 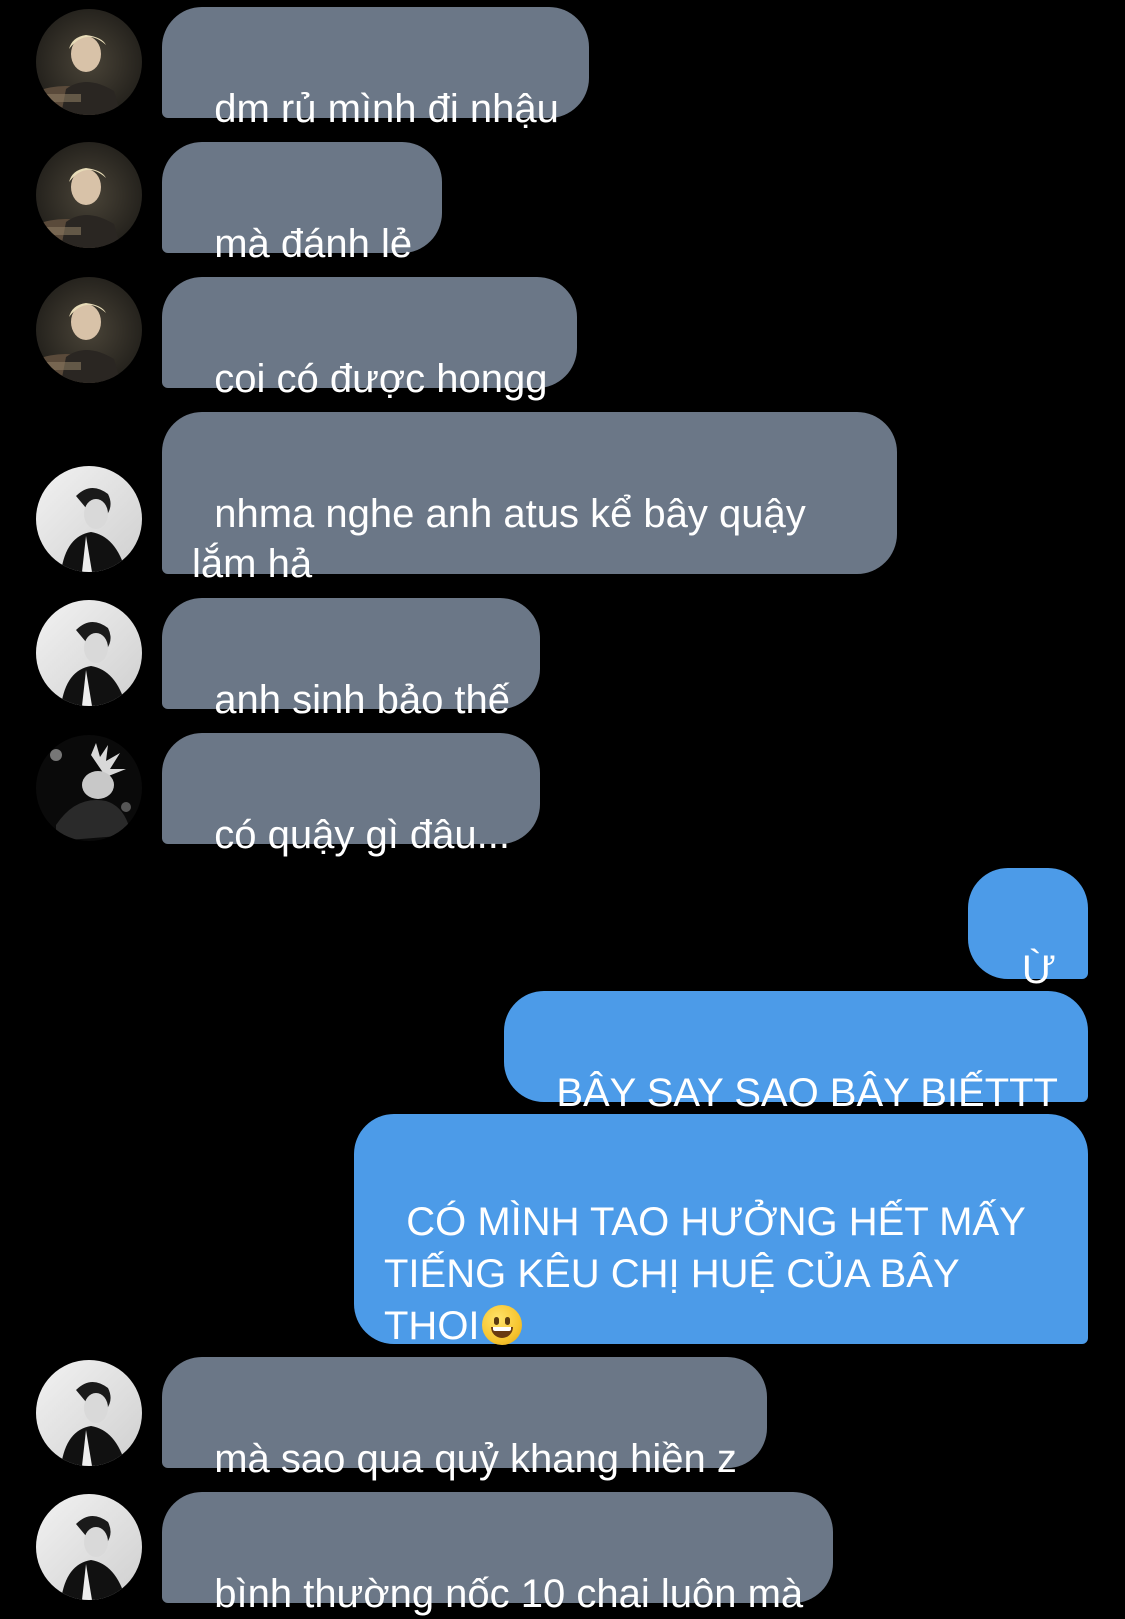 What do you see at coordinates (504, 539) in the screenshot?
I see `message-text: nhma nghe anh atus kể bây quậy lắm hả` at bounding box center [504, 539].